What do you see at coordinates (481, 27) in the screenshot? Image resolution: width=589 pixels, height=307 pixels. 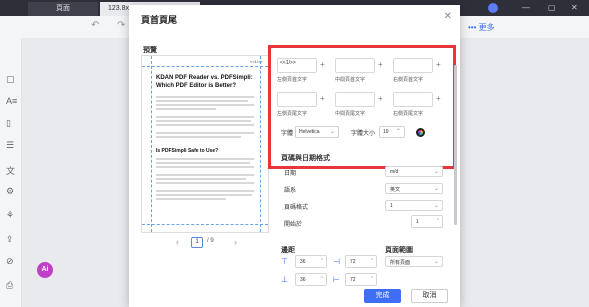 I see `more-button: ••• 更多` at bounding box center [481, 27].